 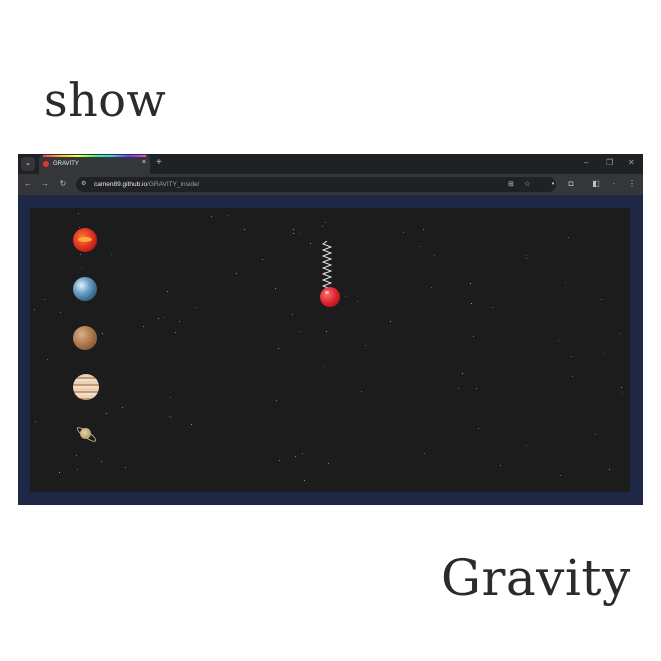 I want to click on menu-dots-icon: ⋮, so click(x=632, y=184).